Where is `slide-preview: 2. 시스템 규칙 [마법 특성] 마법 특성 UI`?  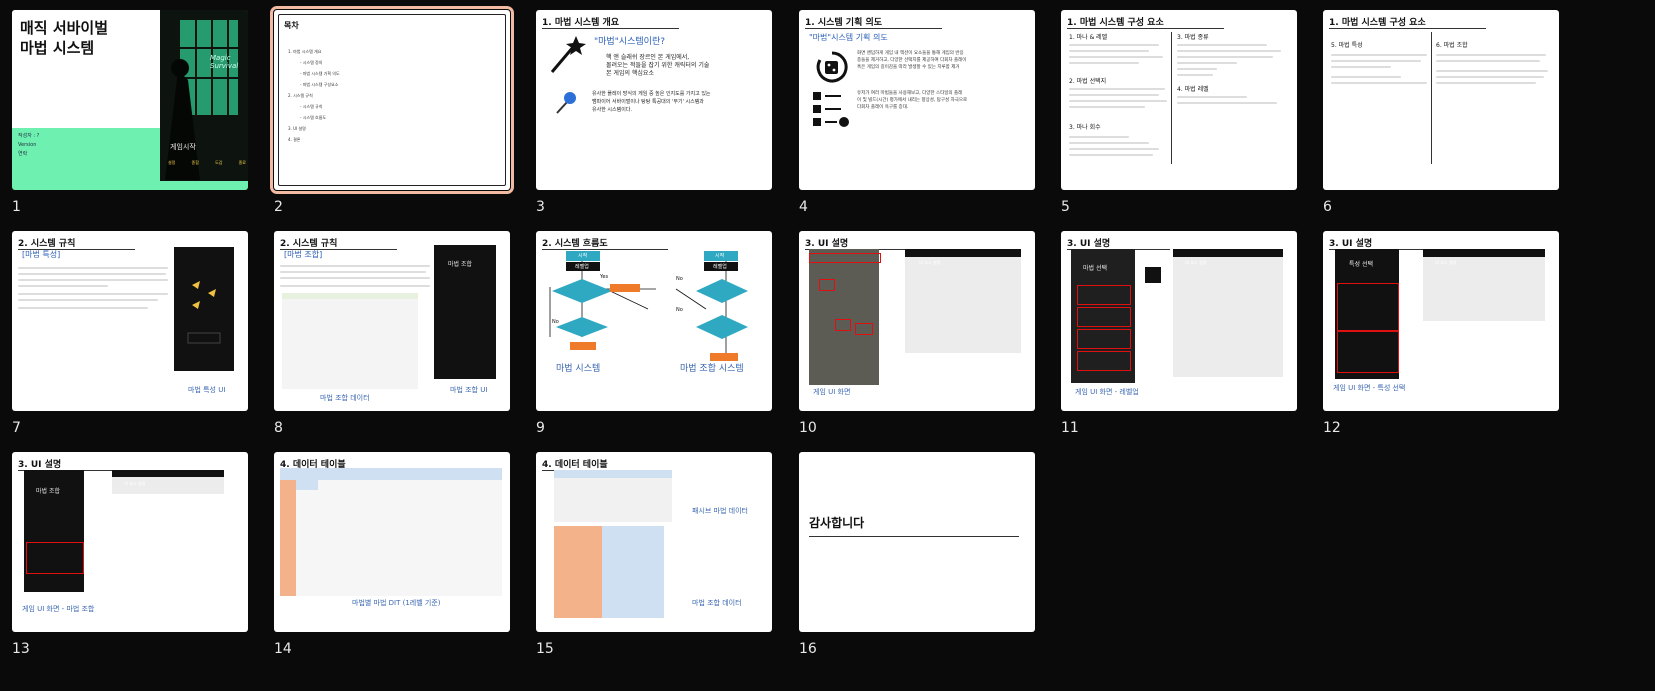 slide-preview: 2. 시스템 규칙 [마법 특성] 마법 특성 UI is located at coordinates (130, 321).